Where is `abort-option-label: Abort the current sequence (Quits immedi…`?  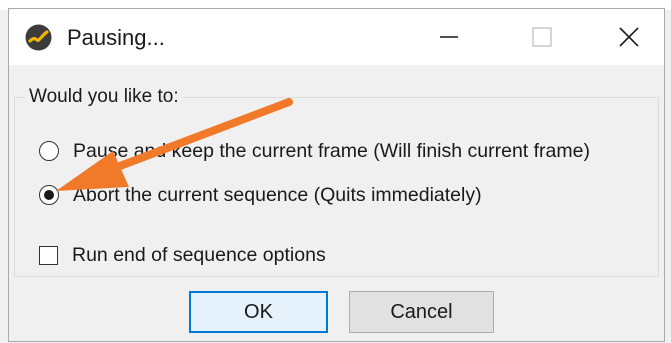 abort-option-label: Abort the current sequence (Quits immedi… is located at coordinates (277, 195).